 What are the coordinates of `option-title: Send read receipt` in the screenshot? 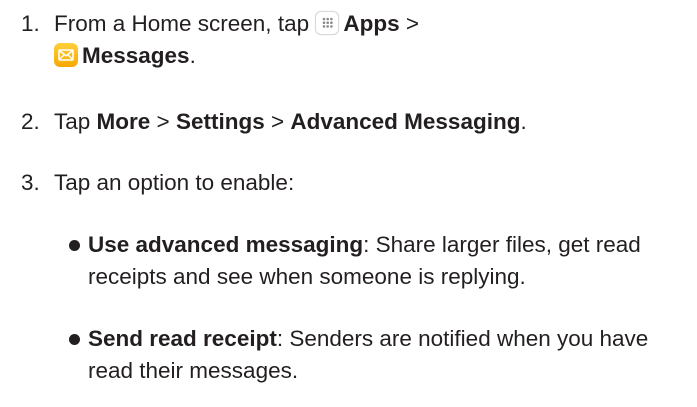 It's located at (182, 338).